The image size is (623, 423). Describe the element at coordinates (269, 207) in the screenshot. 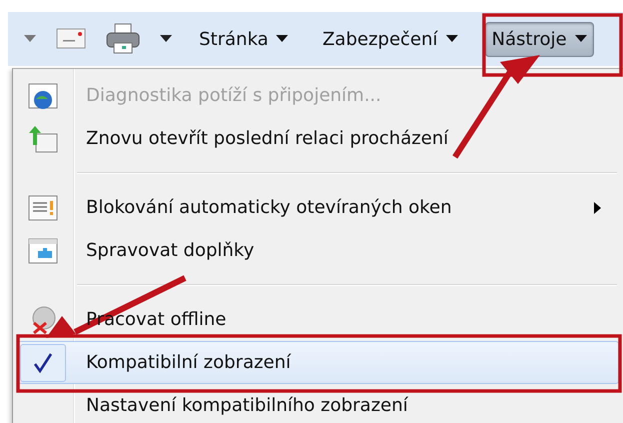

I see `menu-item-label: Blokování automaticky otevíraných oken` at that location.